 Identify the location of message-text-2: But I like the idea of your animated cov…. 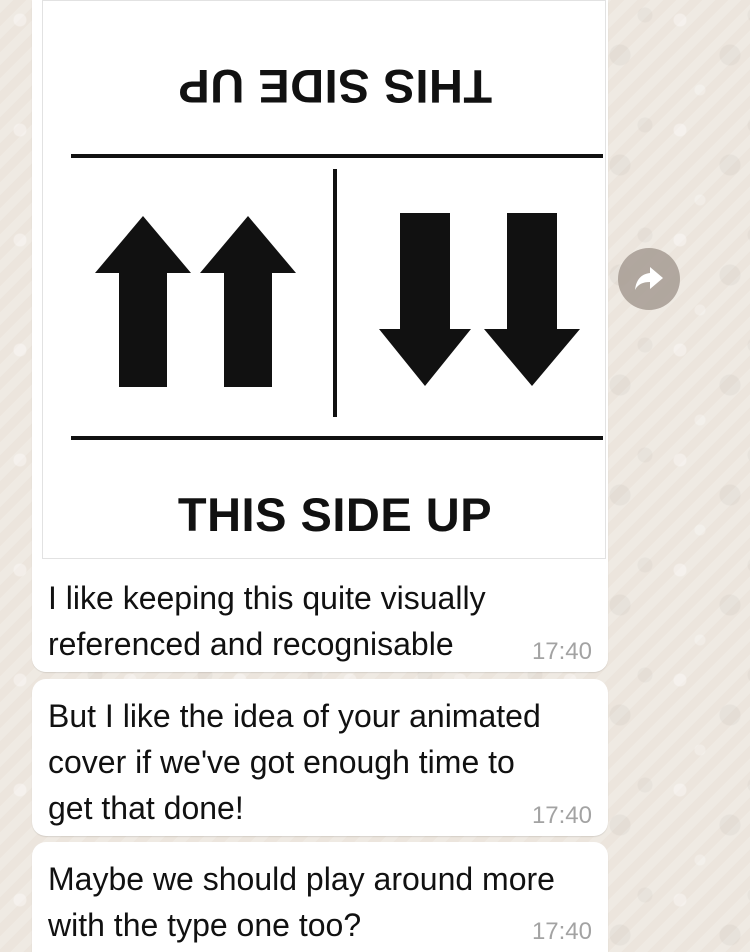
(294, 762).